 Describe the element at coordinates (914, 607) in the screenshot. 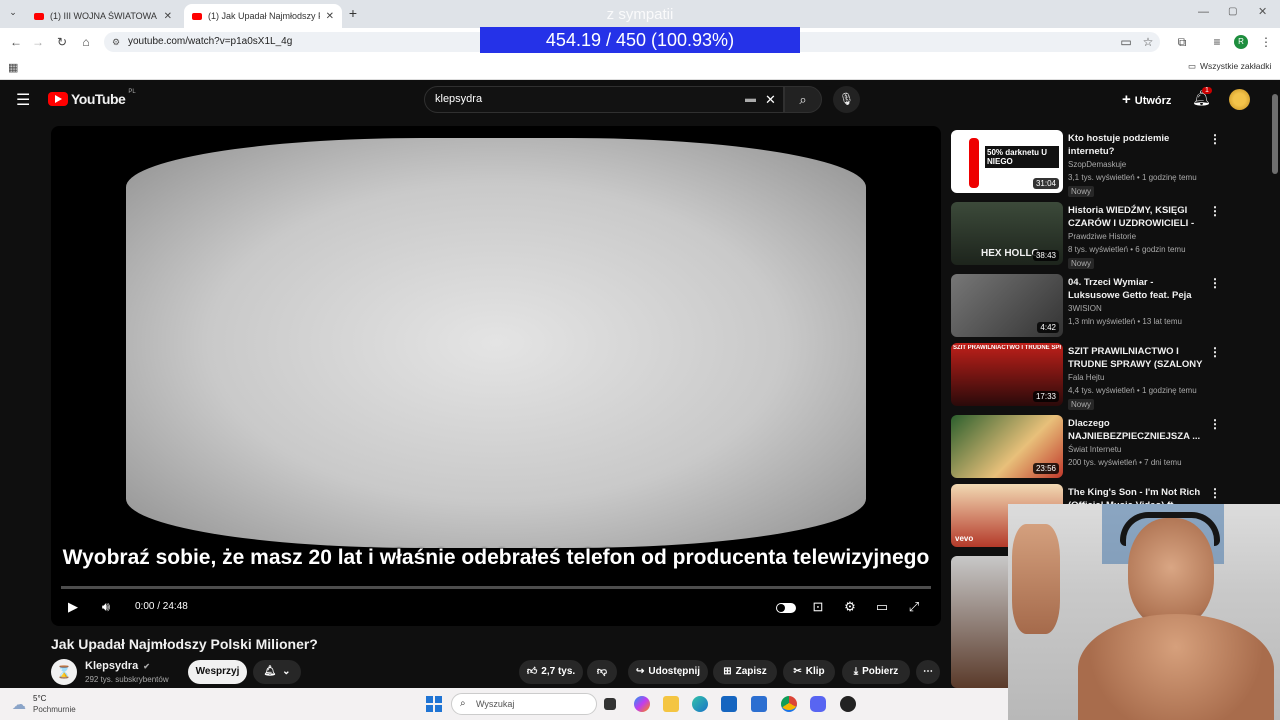

I see `fullscreen-icon: ⤢` at that location.